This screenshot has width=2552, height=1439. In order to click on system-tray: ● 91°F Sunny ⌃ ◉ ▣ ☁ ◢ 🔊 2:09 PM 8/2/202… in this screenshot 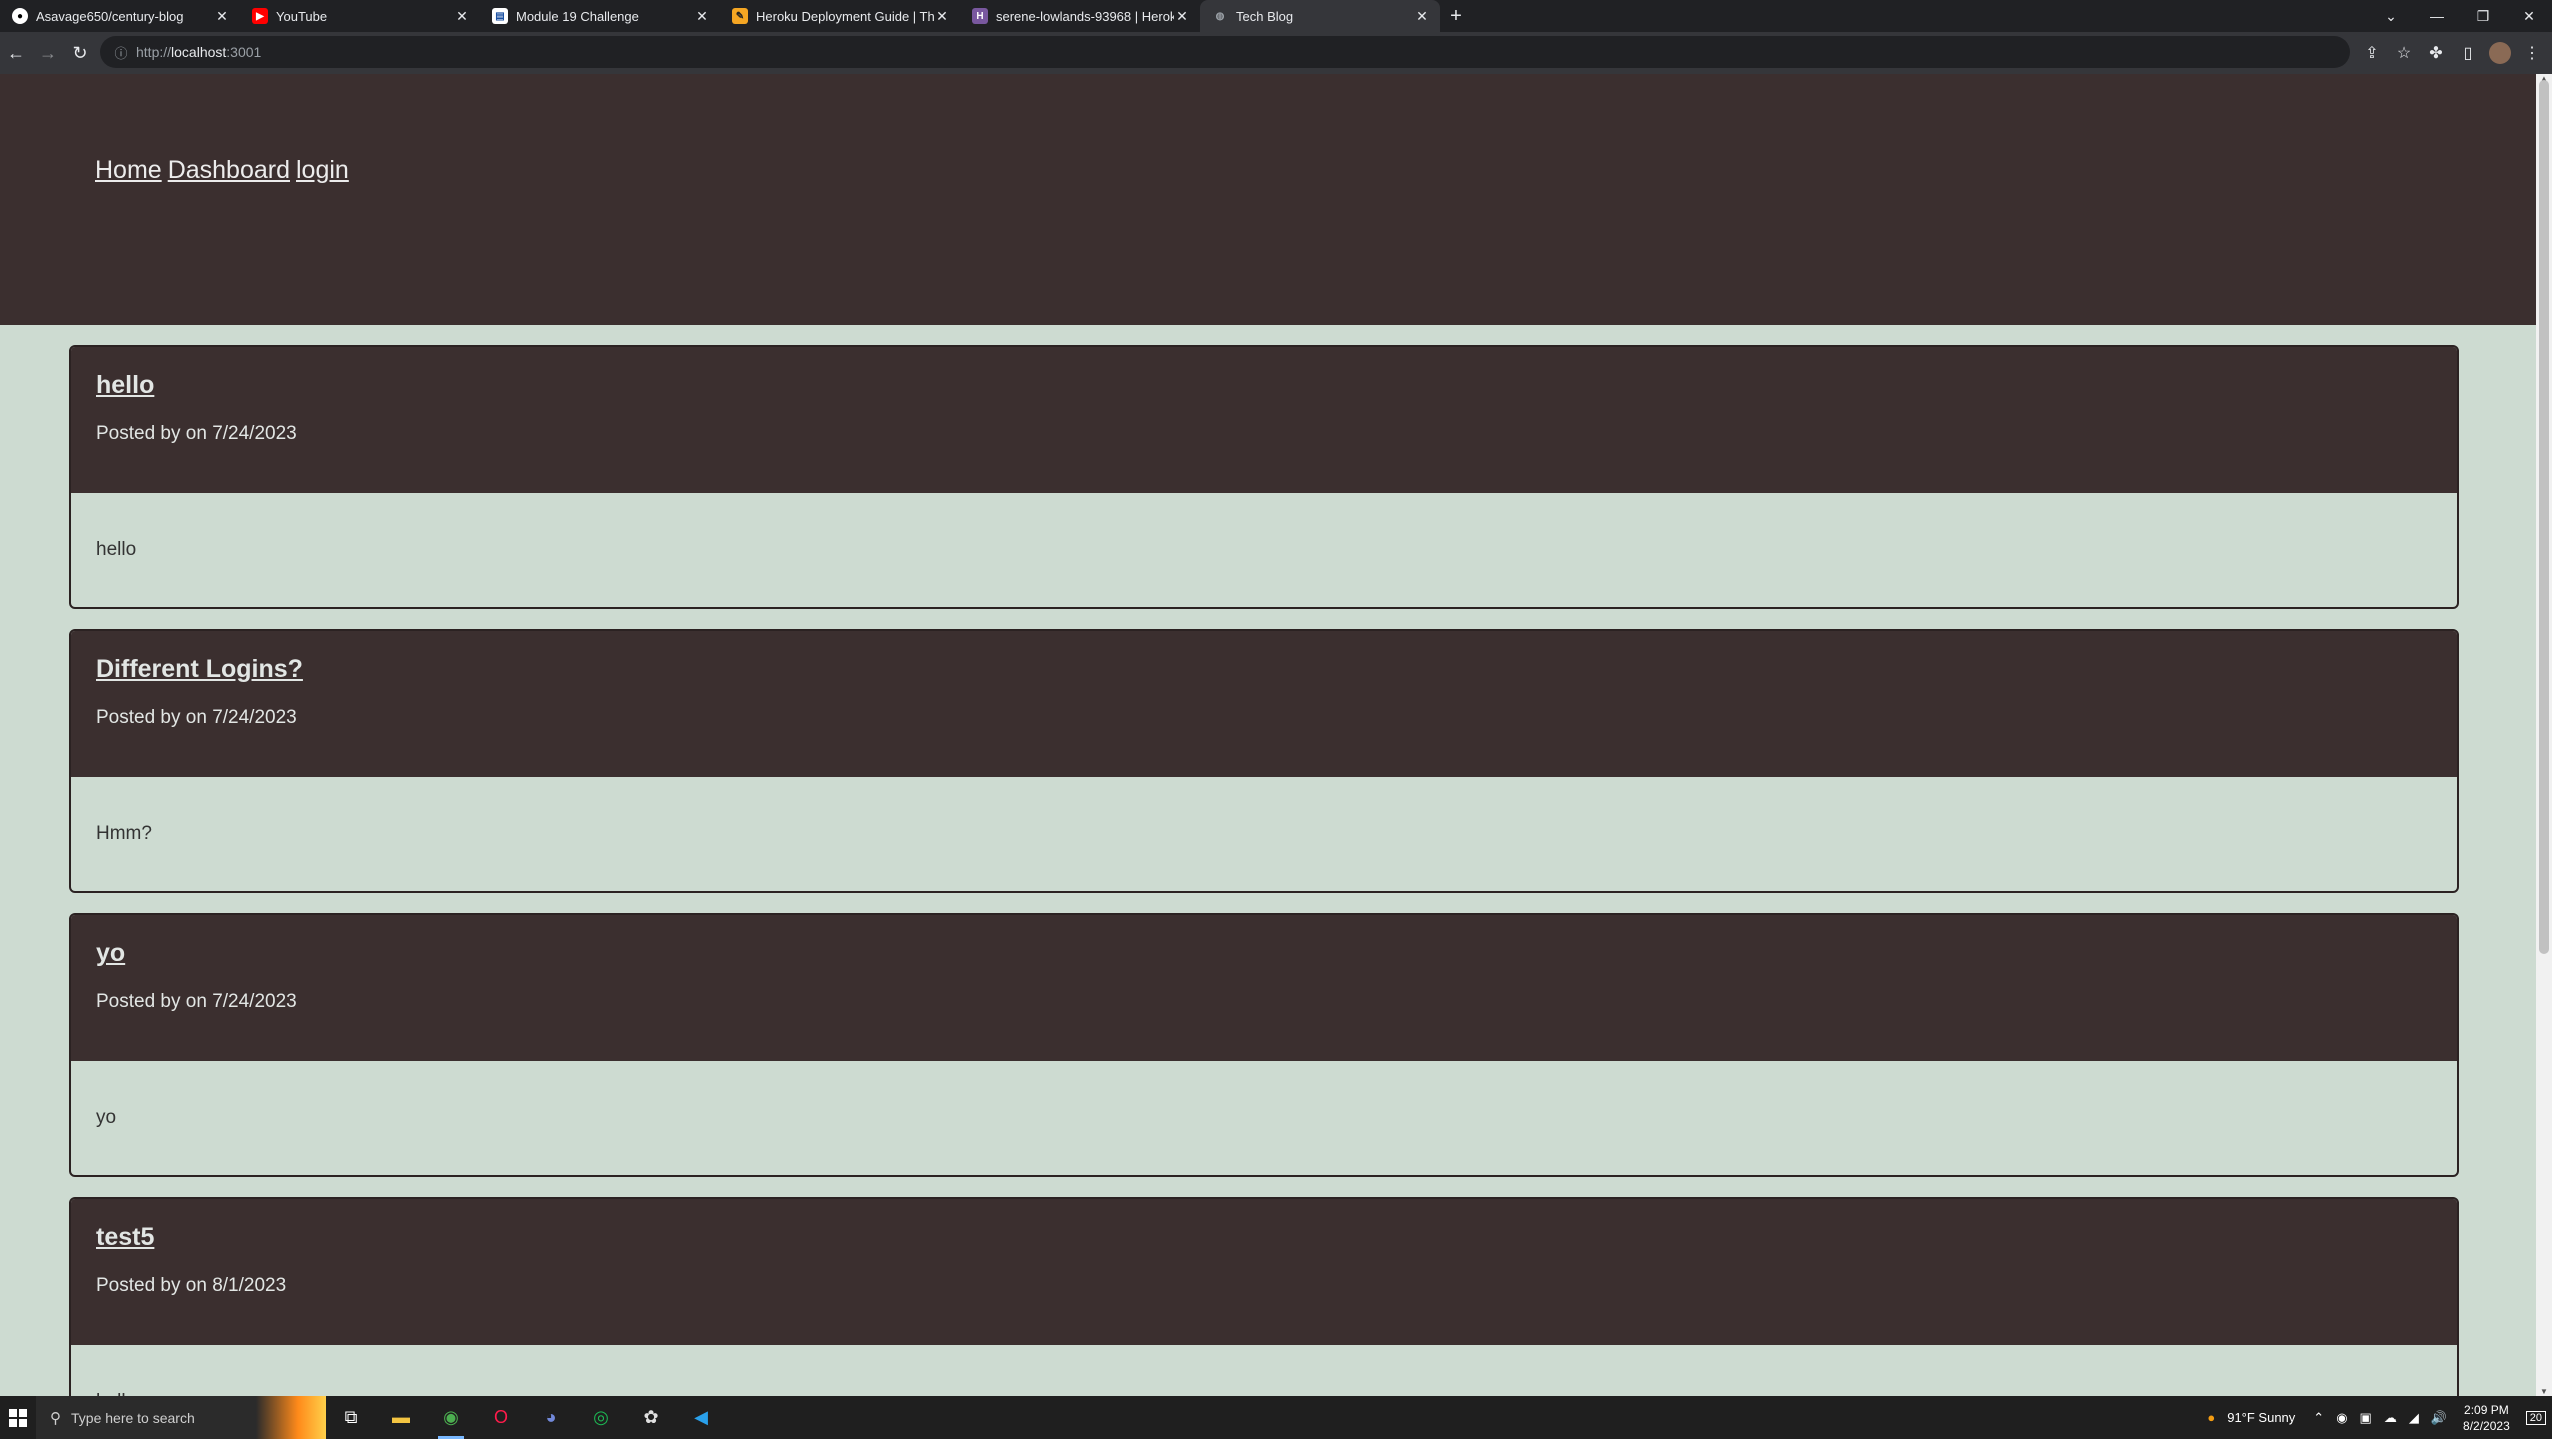, I will do `click(2376, 1417)`.